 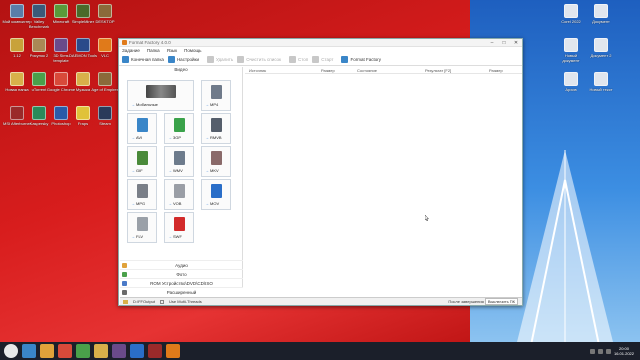 I want to click on desktop-icon-label: Архив, so click(x=571, y=90).